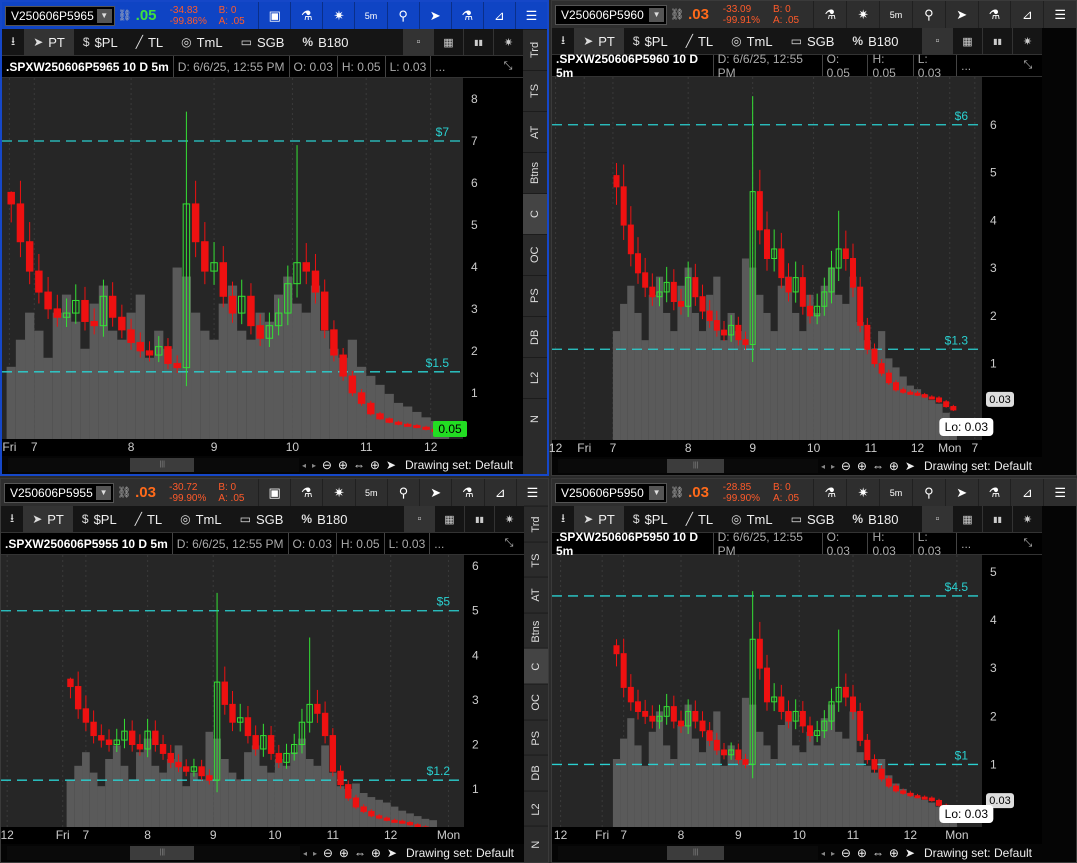  What do you see at coordinates (797, 691) in the screenshot?
I see `price-chart: $4.5 $1 1 2 3 4 5 0.03 Lo: 0.03` at bounding box center [797, 691].